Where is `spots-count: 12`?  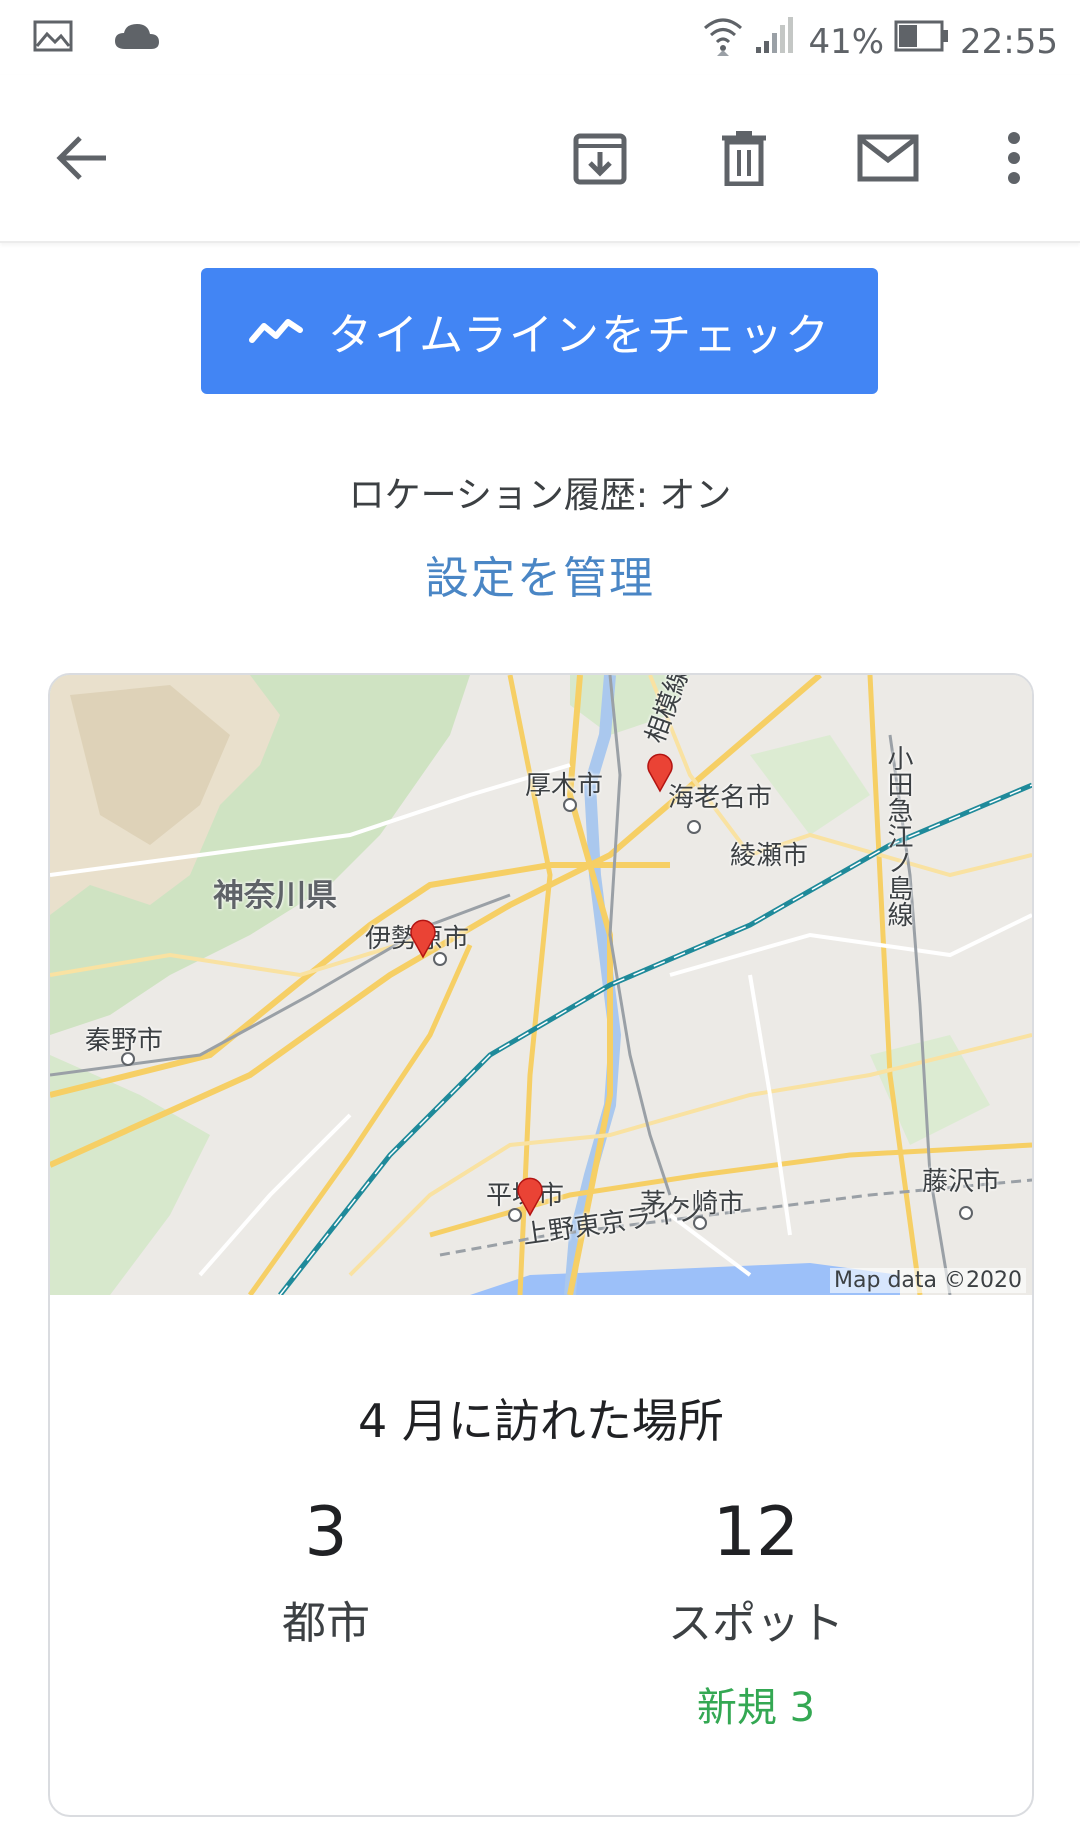
spots-count: 12 is located at coordinates (756, 1532).